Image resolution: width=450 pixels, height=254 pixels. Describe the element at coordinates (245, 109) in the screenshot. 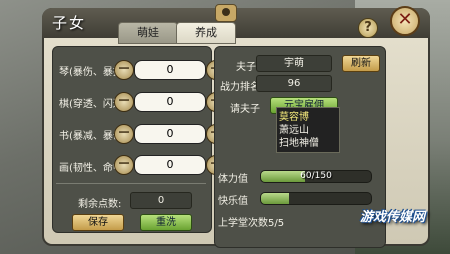

I see `invite-label: 请夫子` at that location.